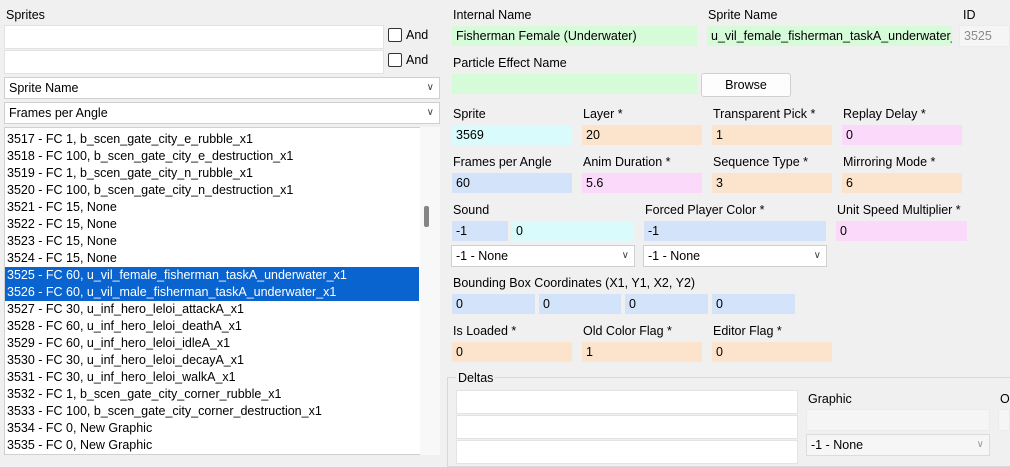  Describe the element at coordinates (772, 352) in the screenshot. I see `editor-flag-input: 0` at that location.